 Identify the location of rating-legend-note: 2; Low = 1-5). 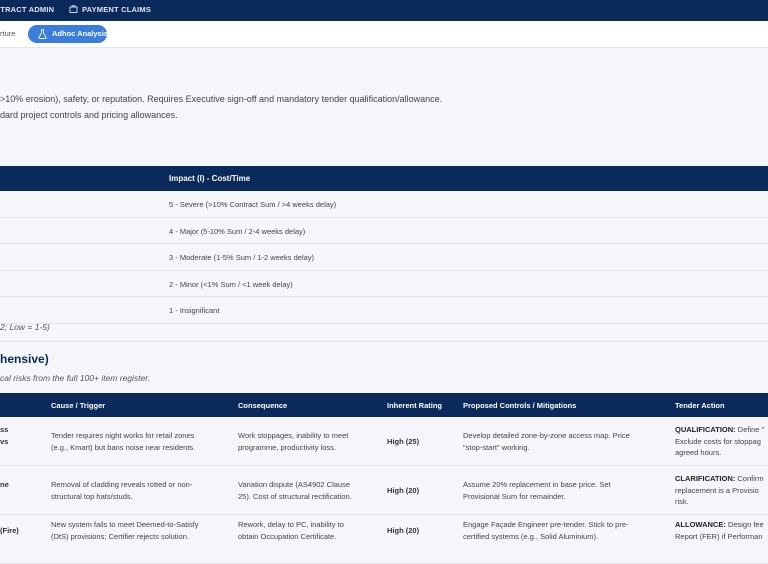
(25, 327).